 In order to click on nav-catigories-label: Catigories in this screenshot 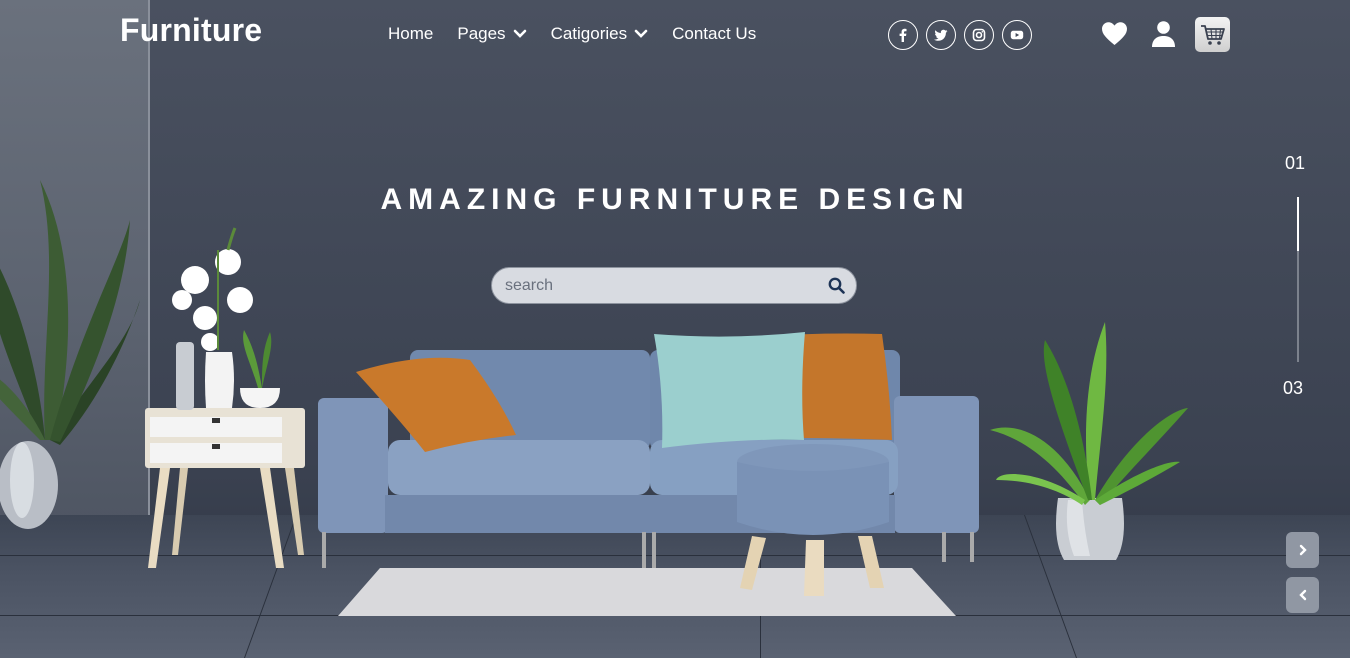, I will do `click(589, 33)`.